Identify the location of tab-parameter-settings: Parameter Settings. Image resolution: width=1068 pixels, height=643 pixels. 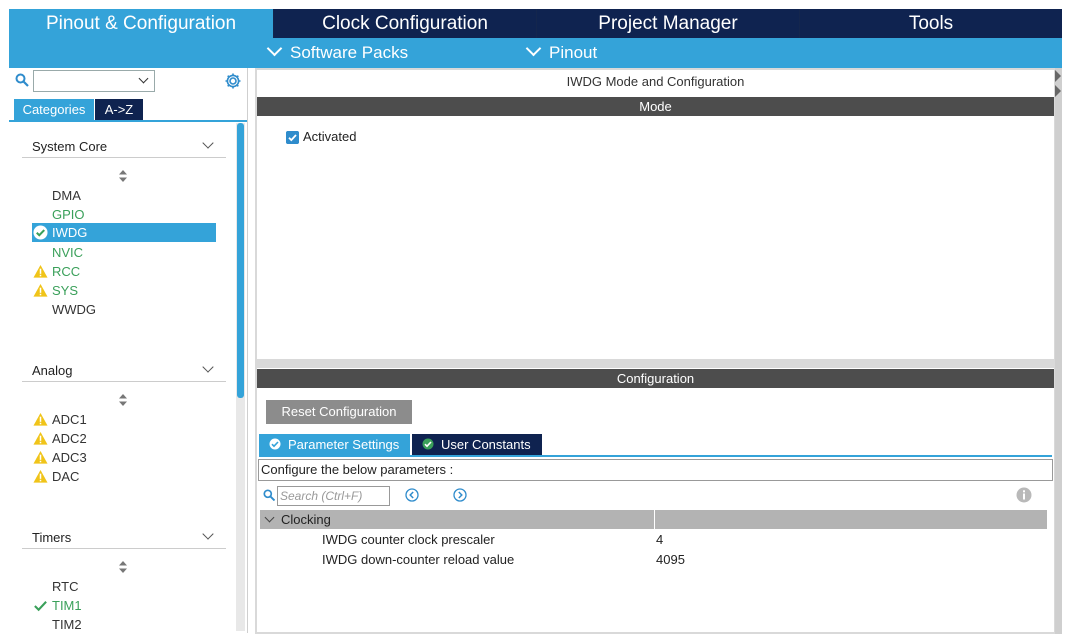
(334, 444).